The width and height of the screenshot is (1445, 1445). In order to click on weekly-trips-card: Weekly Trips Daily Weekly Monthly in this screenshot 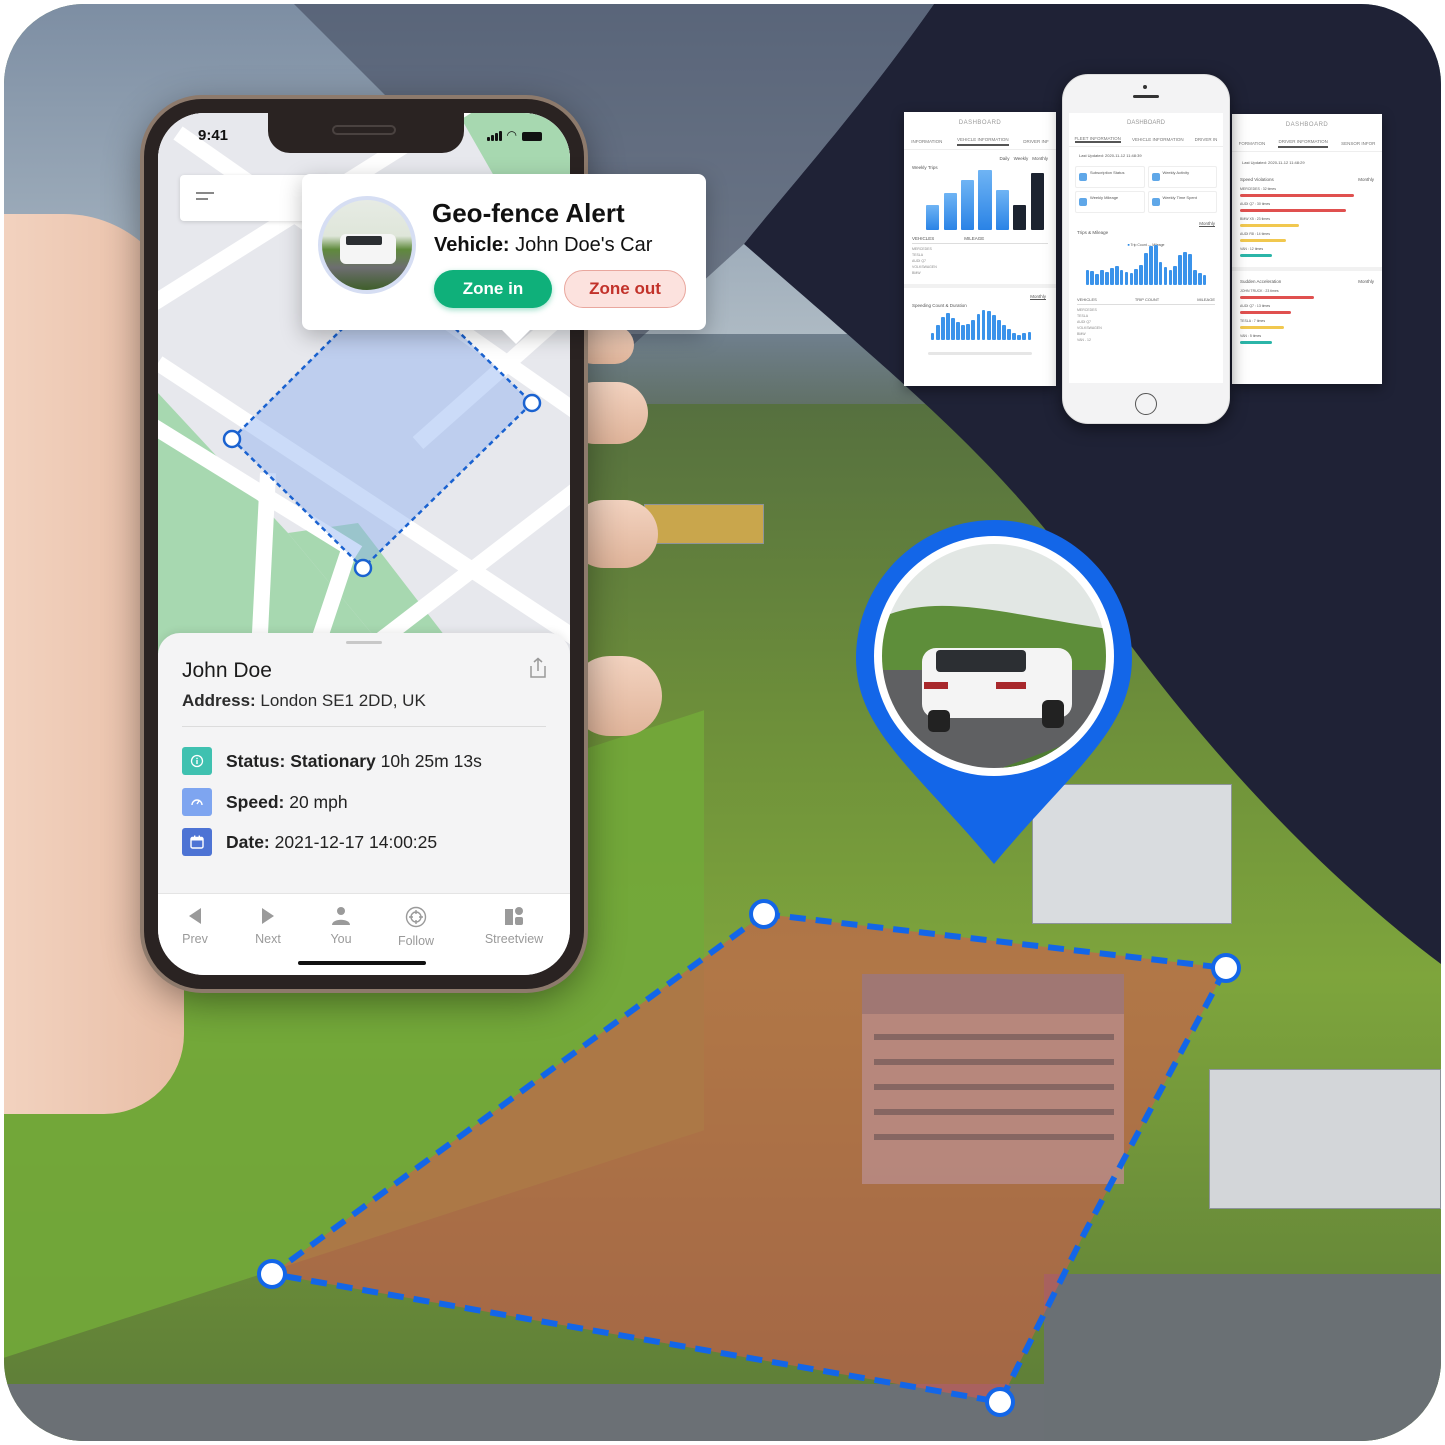, I will do `click(980, 192)`.